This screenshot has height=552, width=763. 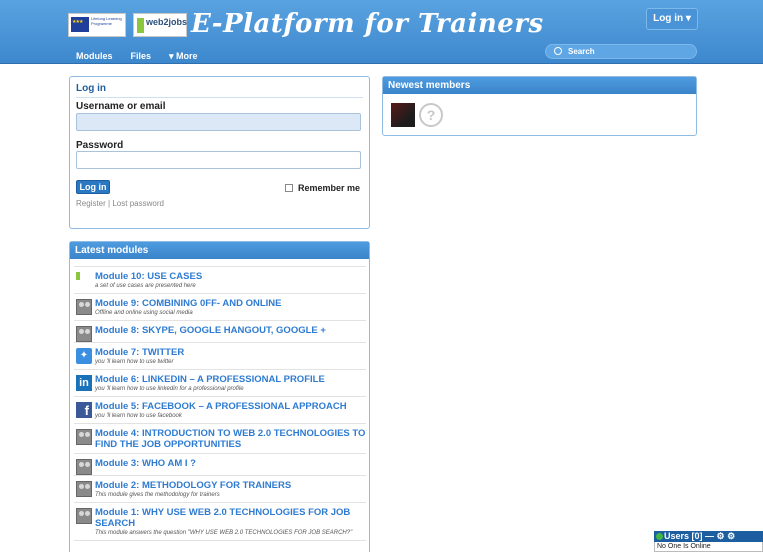 I want to click on web2jobs-mark-icon, so click(x=140, y=25).